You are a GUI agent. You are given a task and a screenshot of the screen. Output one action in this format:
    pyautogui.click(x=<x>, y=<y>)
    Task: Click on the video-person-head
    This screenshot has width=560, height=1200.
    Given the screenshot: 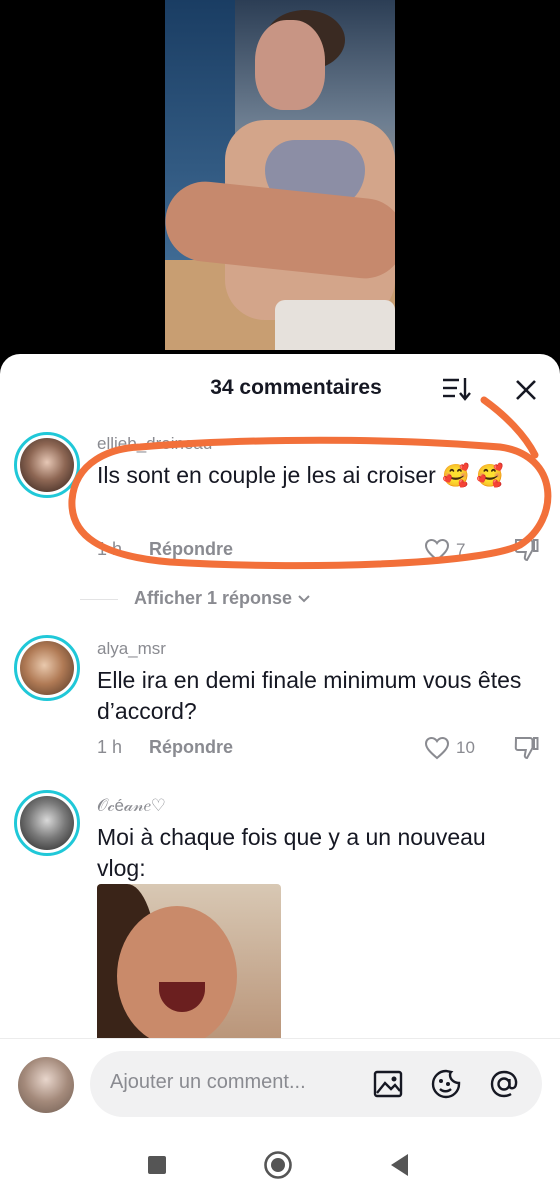 What is the action you would take?
    pyautogui.click(x=290, y=65)
    